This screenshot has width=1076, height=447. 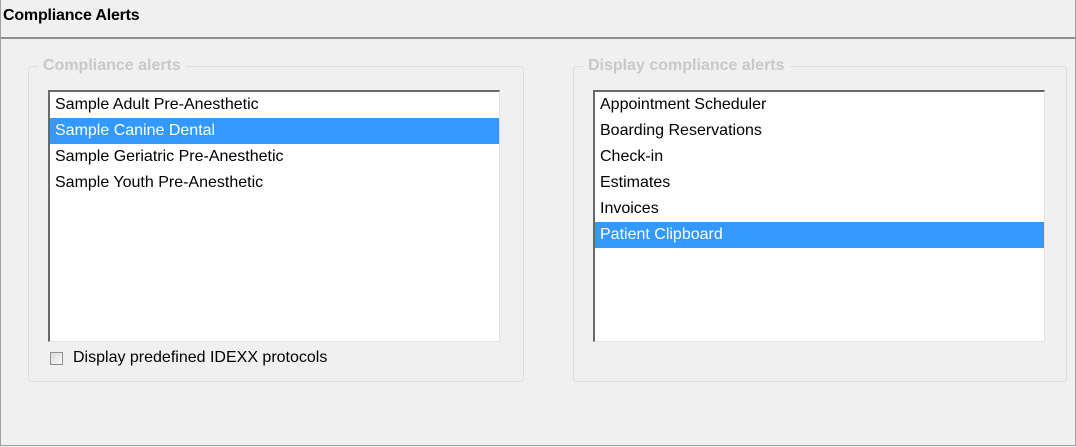 I want to click on page-title: Compliance Alerts, so click(x=71, y=15).